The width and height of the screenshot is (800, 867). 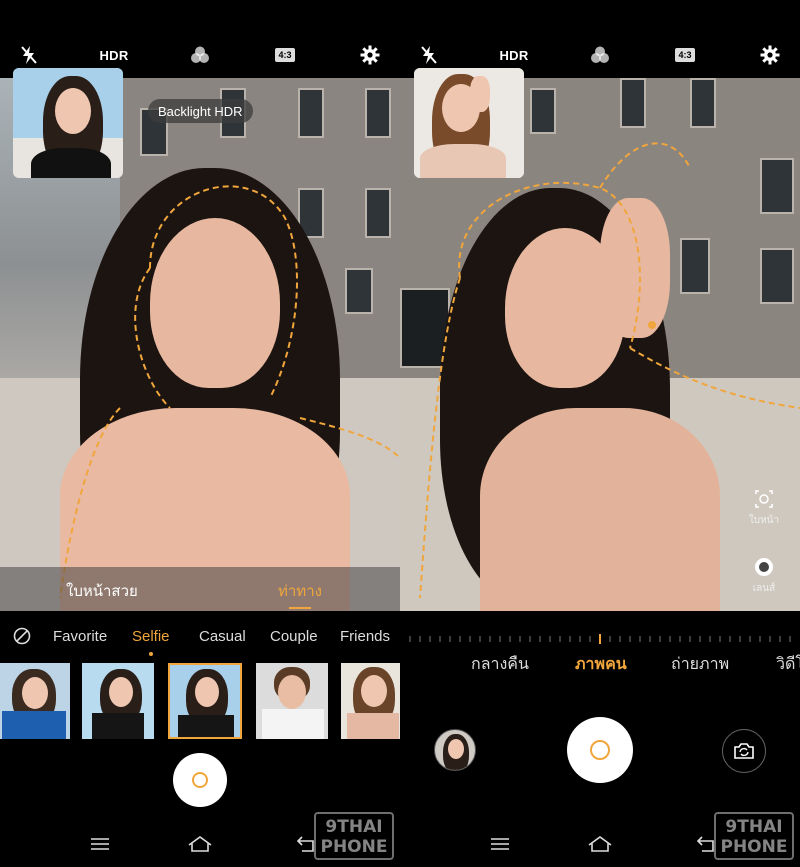 I want to click on no-filter-icon, so click(x=22, y=638).